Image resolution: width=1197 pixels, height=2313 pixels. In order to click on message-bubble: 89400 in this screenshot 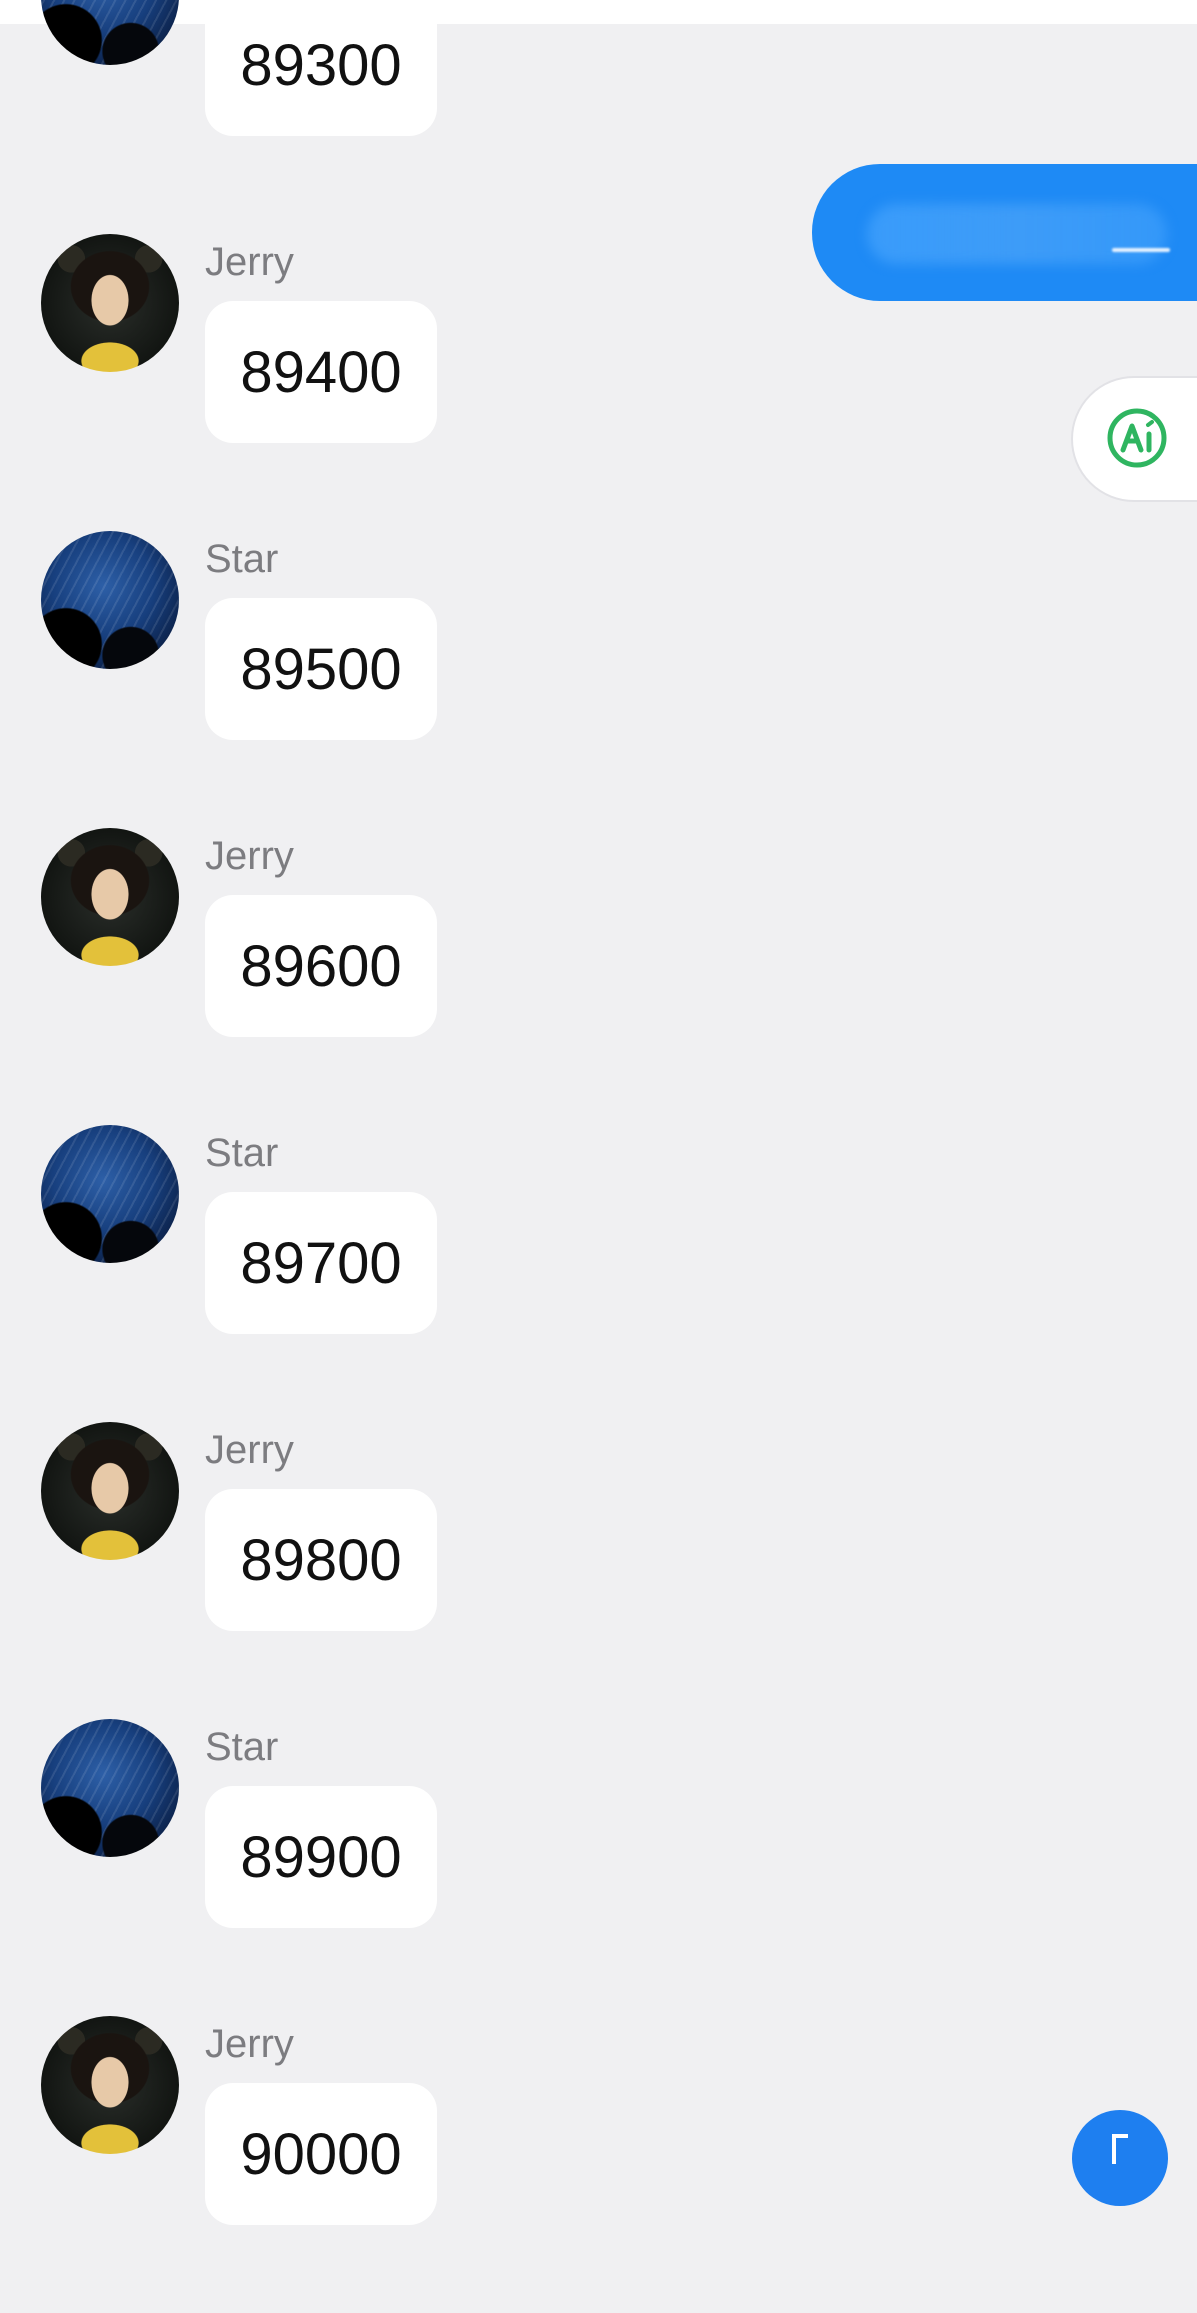, I will do `click(321, 372)`.